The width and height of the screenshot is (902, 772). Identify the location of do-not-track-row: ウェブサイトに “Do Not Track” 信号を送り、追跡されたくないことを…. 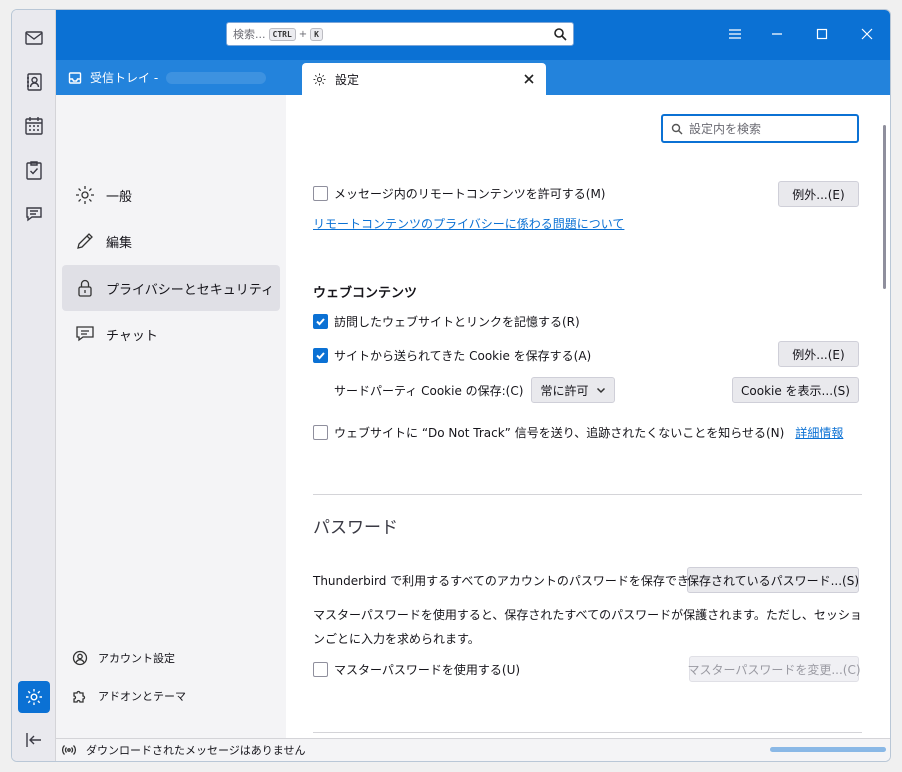
(578, 432).